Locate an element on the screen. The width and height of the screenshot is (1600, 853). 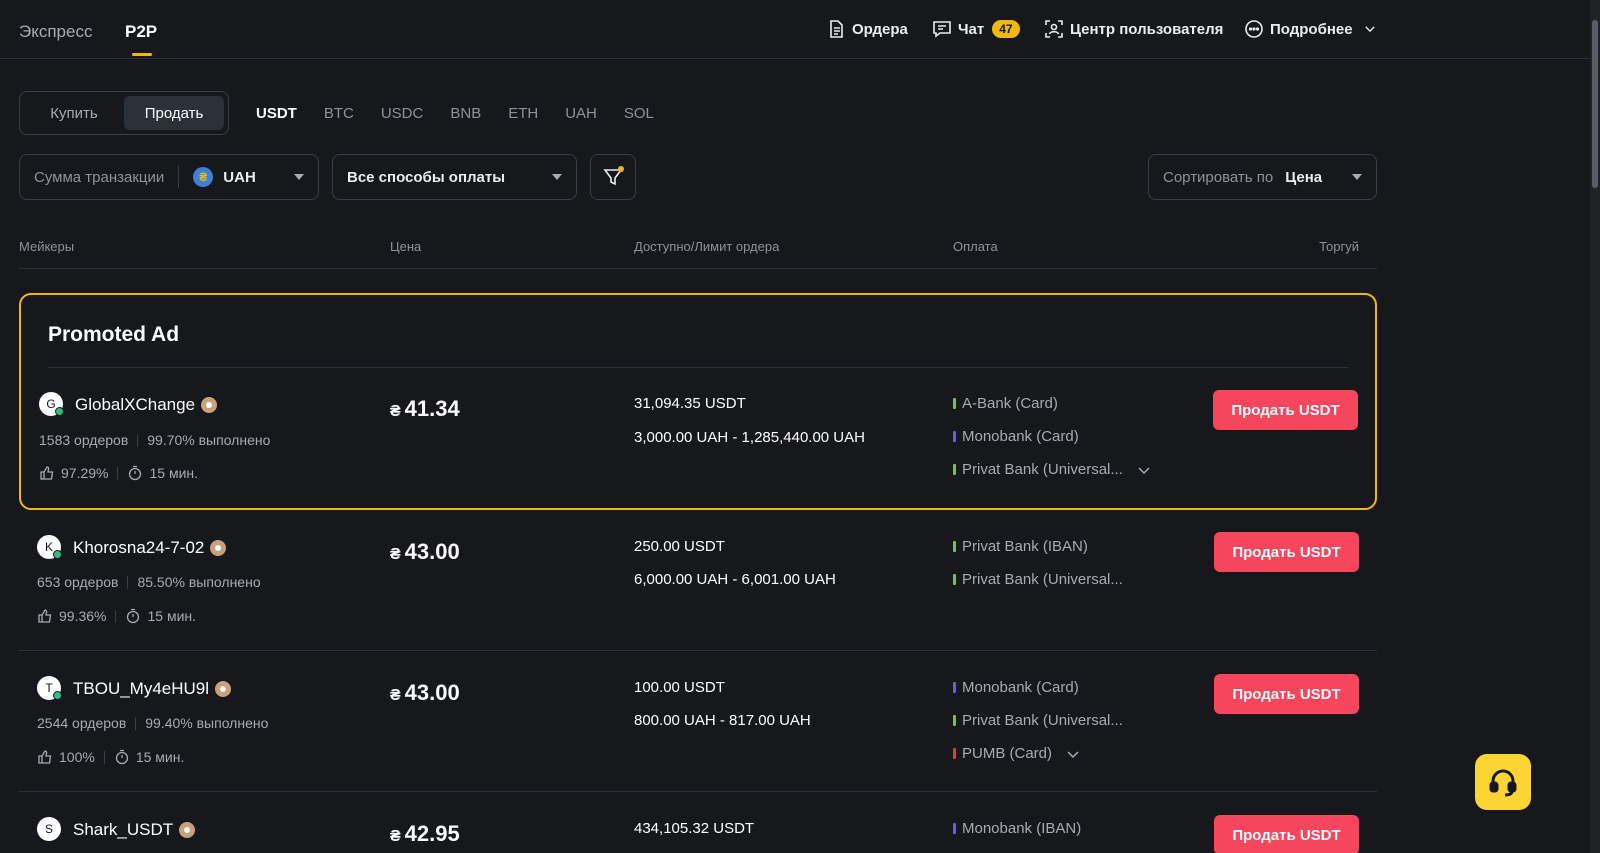
buy-sell-toggle: Купить Продать is located at coordinates (124, 113).